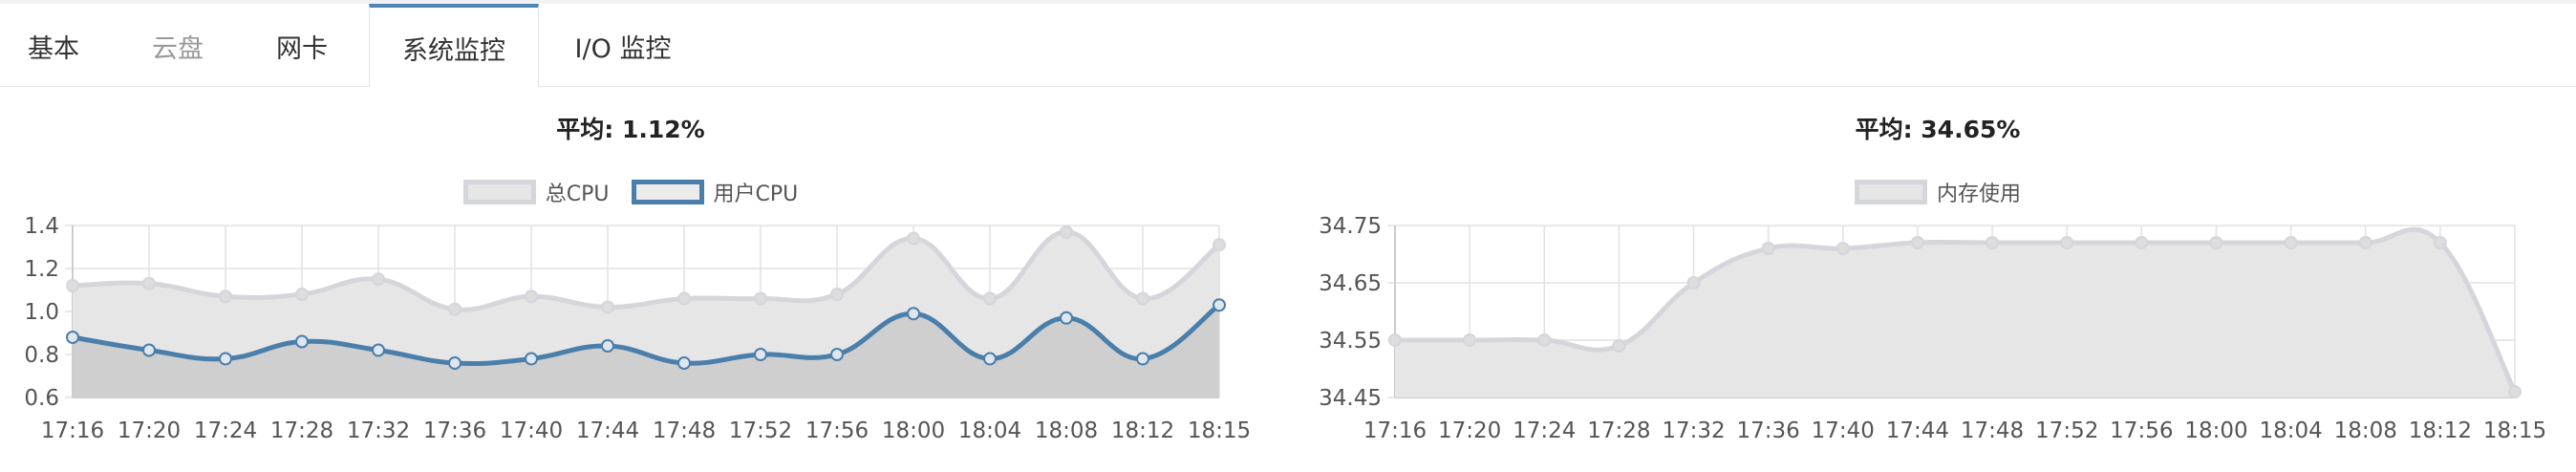  Describe the element at coordinates (531, 431) in the screenshot. I see `cpu-x-tick-label: 17:40` at that location.